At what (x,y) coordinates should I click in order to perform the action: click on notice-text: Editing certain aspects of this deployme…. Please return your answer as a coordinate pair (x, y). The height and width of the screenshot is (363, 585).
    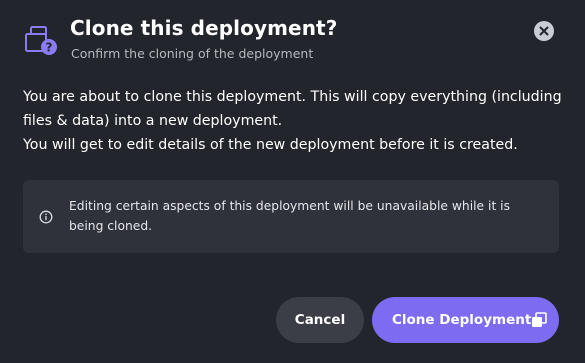
    Looking at the image, I should click on (290, 216).